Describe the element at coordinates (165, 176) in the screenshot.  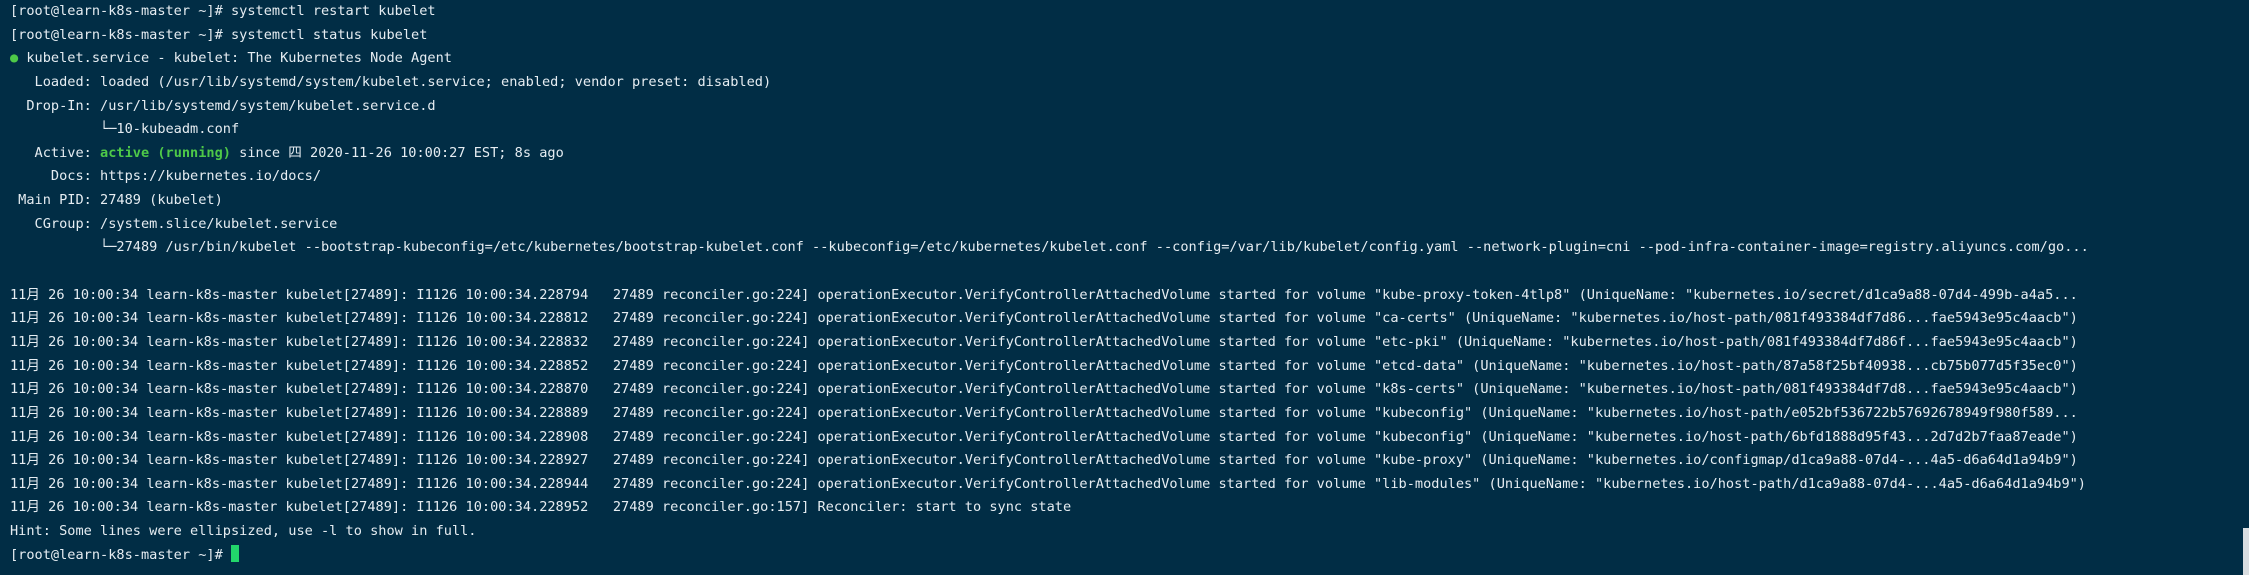
I see `terminal-line: Docs: https://kubernetes.io/docs/` at that location.